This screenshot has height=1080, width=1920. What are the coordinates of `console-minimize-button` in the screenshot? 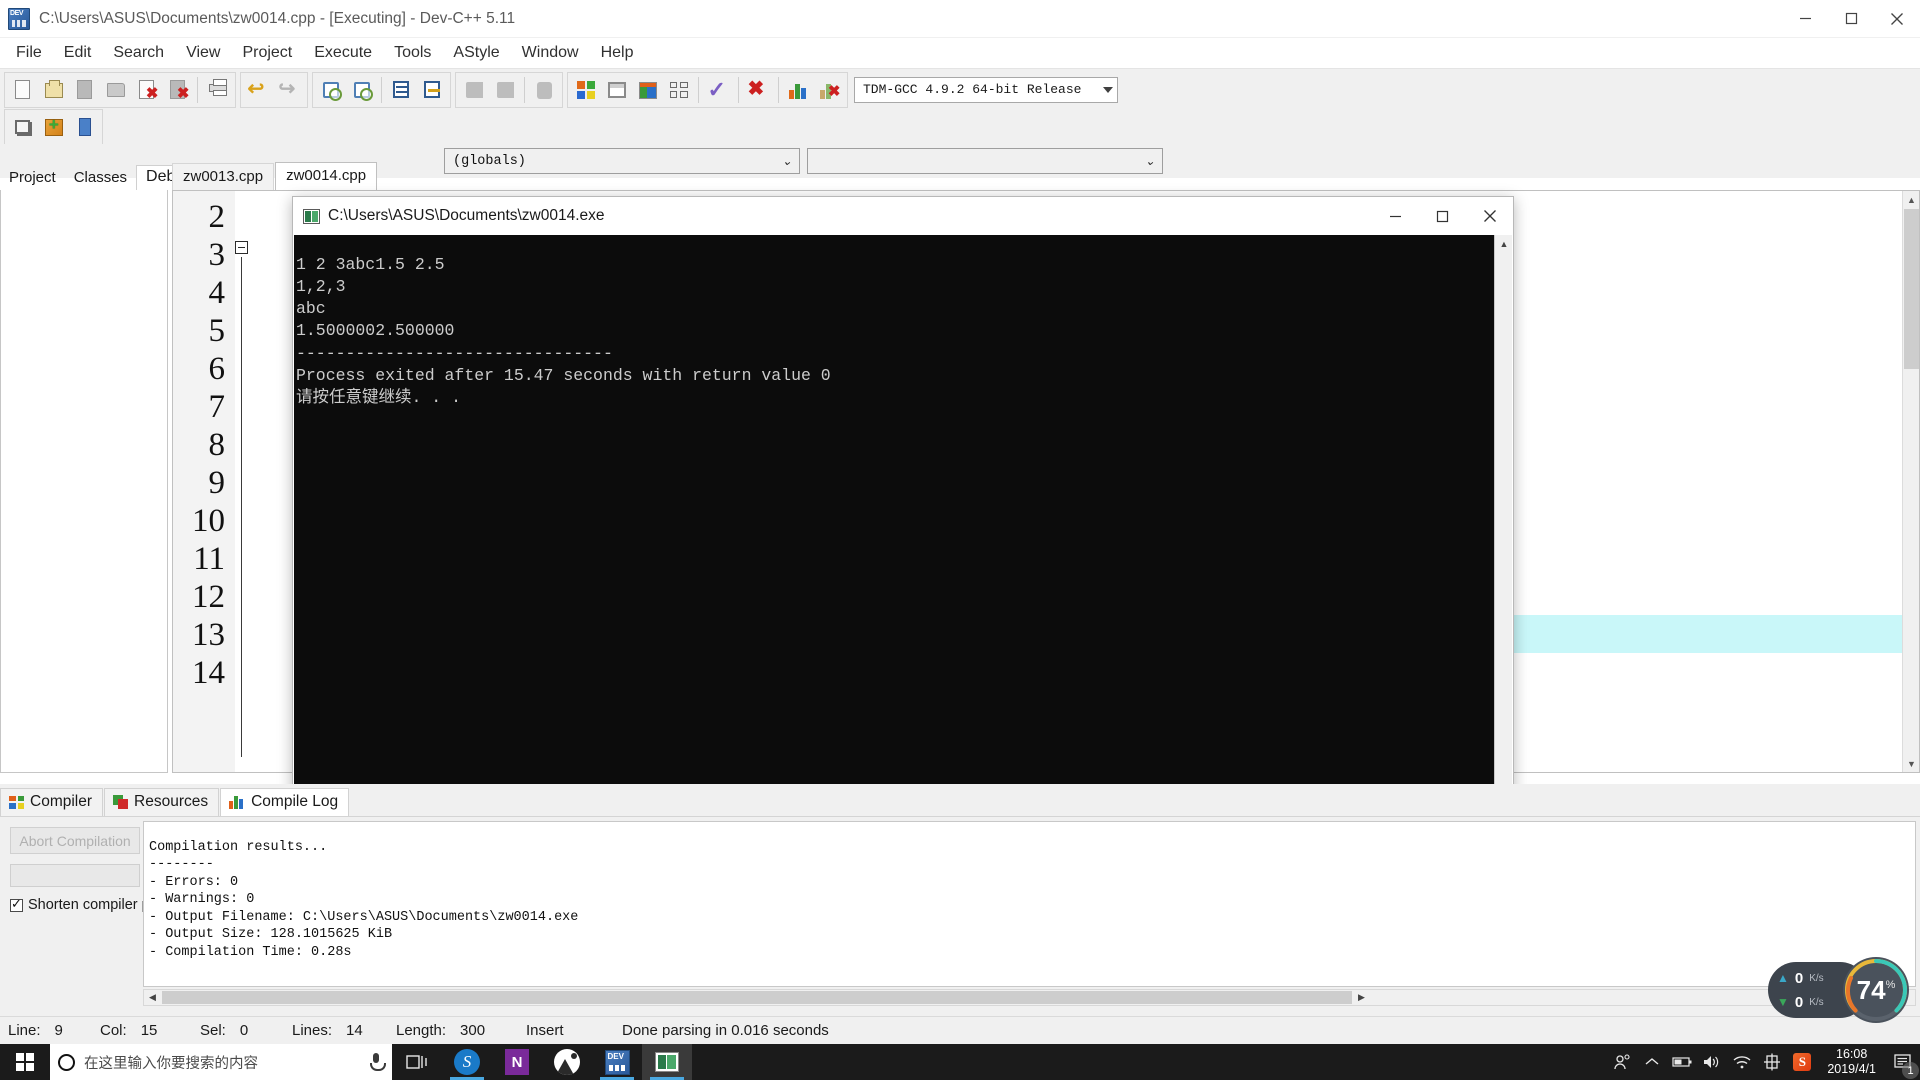 It's located at (1395, 216).